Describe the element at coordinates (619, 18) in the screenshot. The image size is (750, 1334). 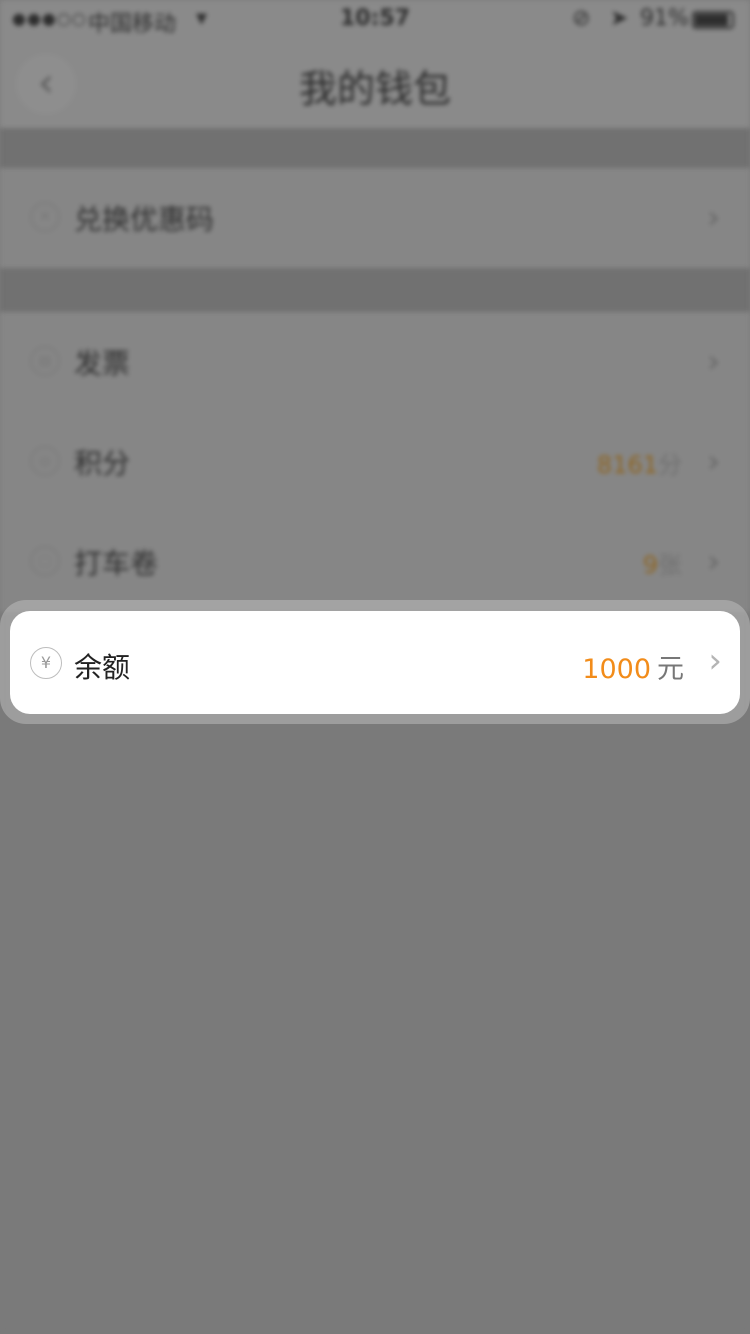
I see `location-arrow-icon: ➤` at that location.